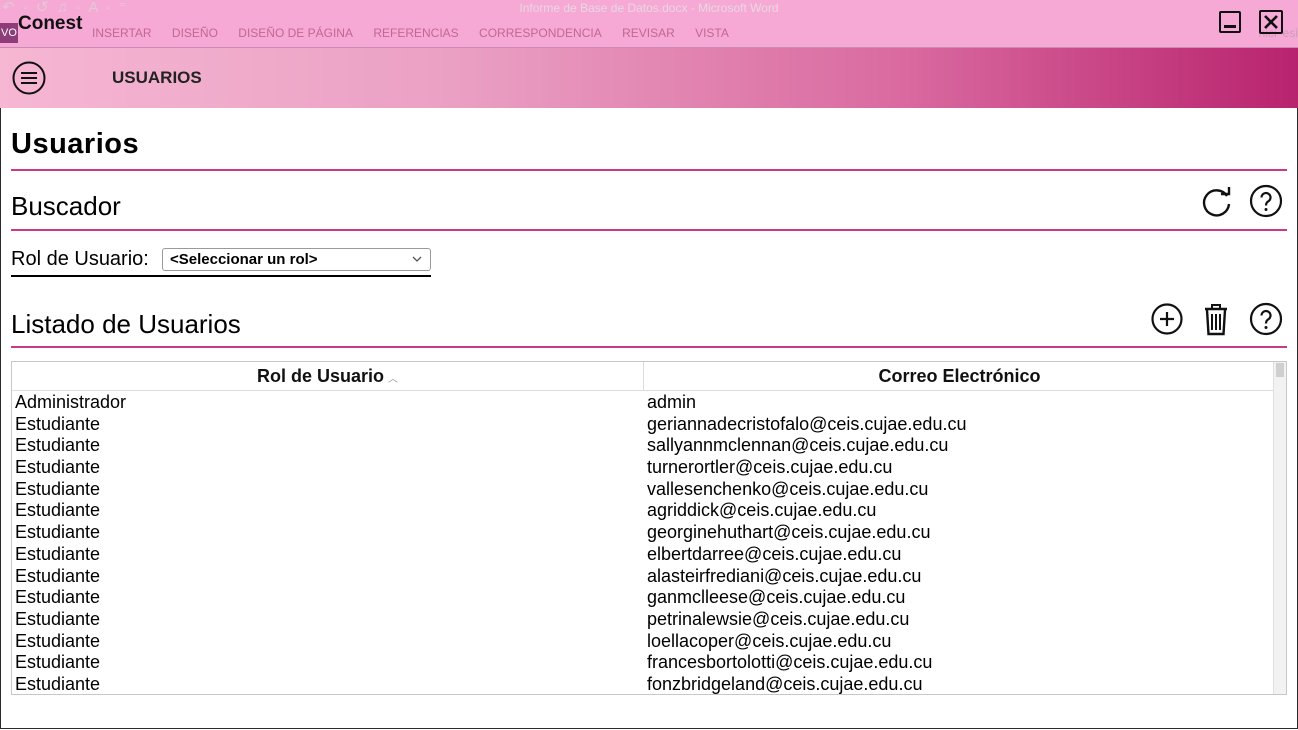 This screenshot has height=730, width=1298. What do you see at coordinates (122, 33) in the screenshot?
I see `ribbon-tab: INSERTAR` at bounding box center [122, 33].